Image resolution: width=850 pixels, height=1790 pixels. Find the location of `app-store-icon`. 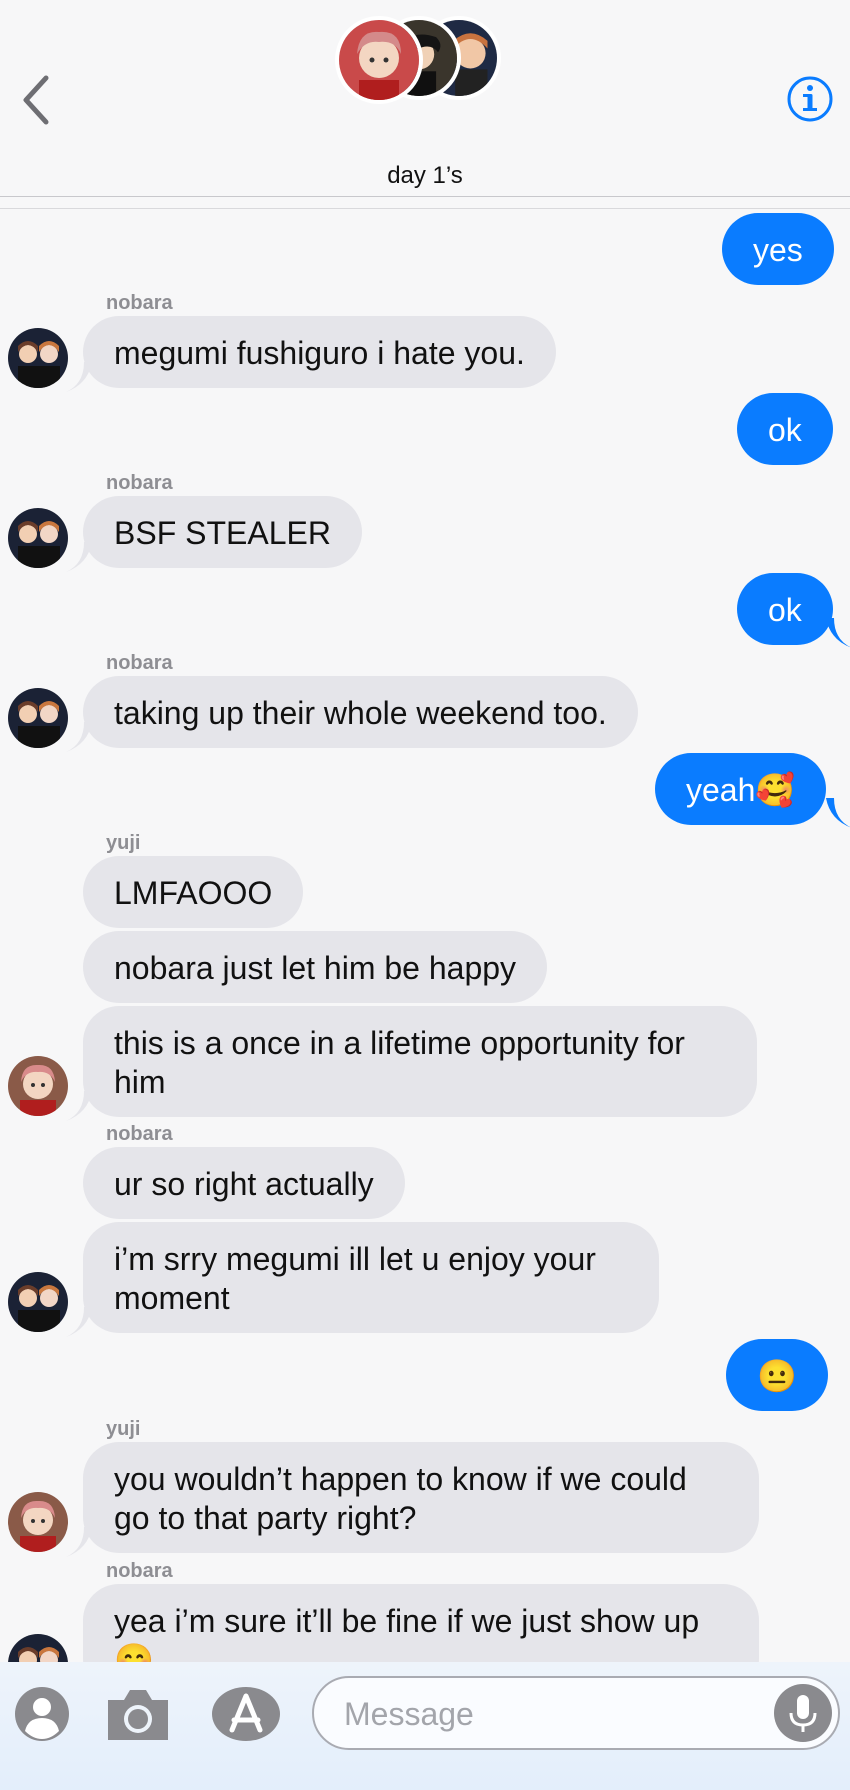

app-store-icon is located at coordinates (246, 1714).